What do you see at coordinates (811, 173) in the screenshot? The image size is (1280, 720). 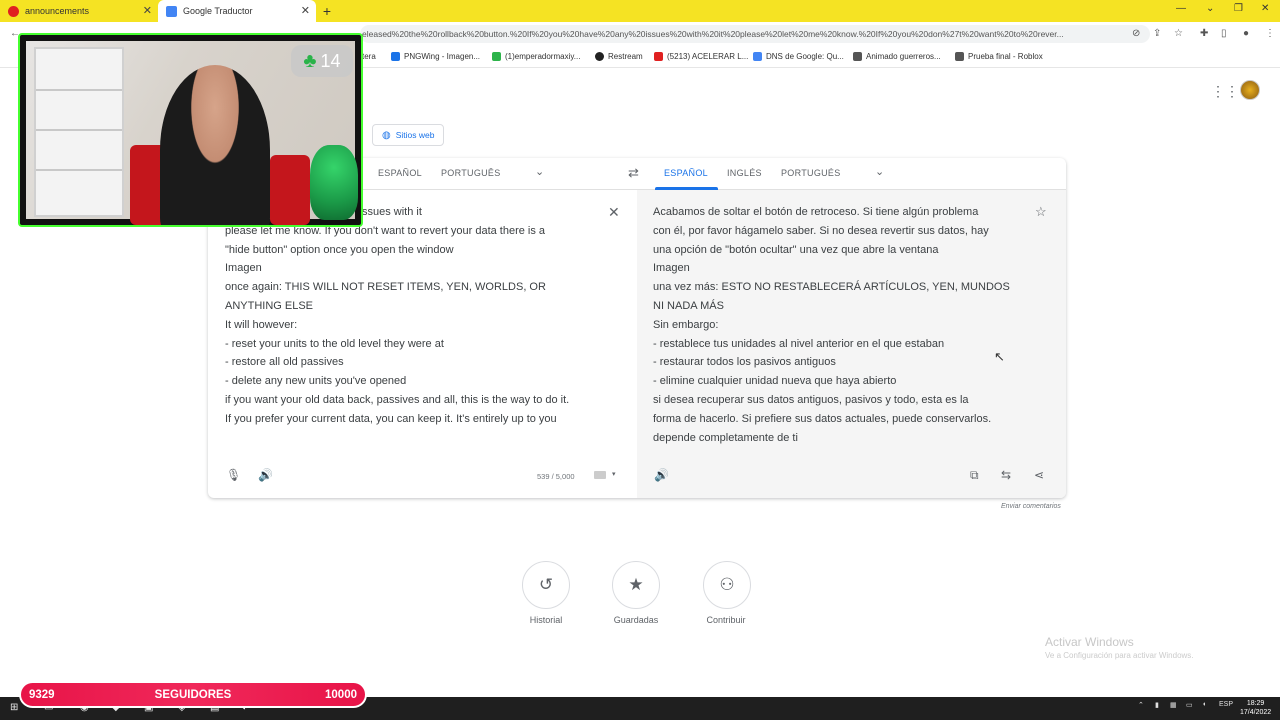 I see `target-lang-portugues: PORTUGUÉS` at bounding box center [811, 173].